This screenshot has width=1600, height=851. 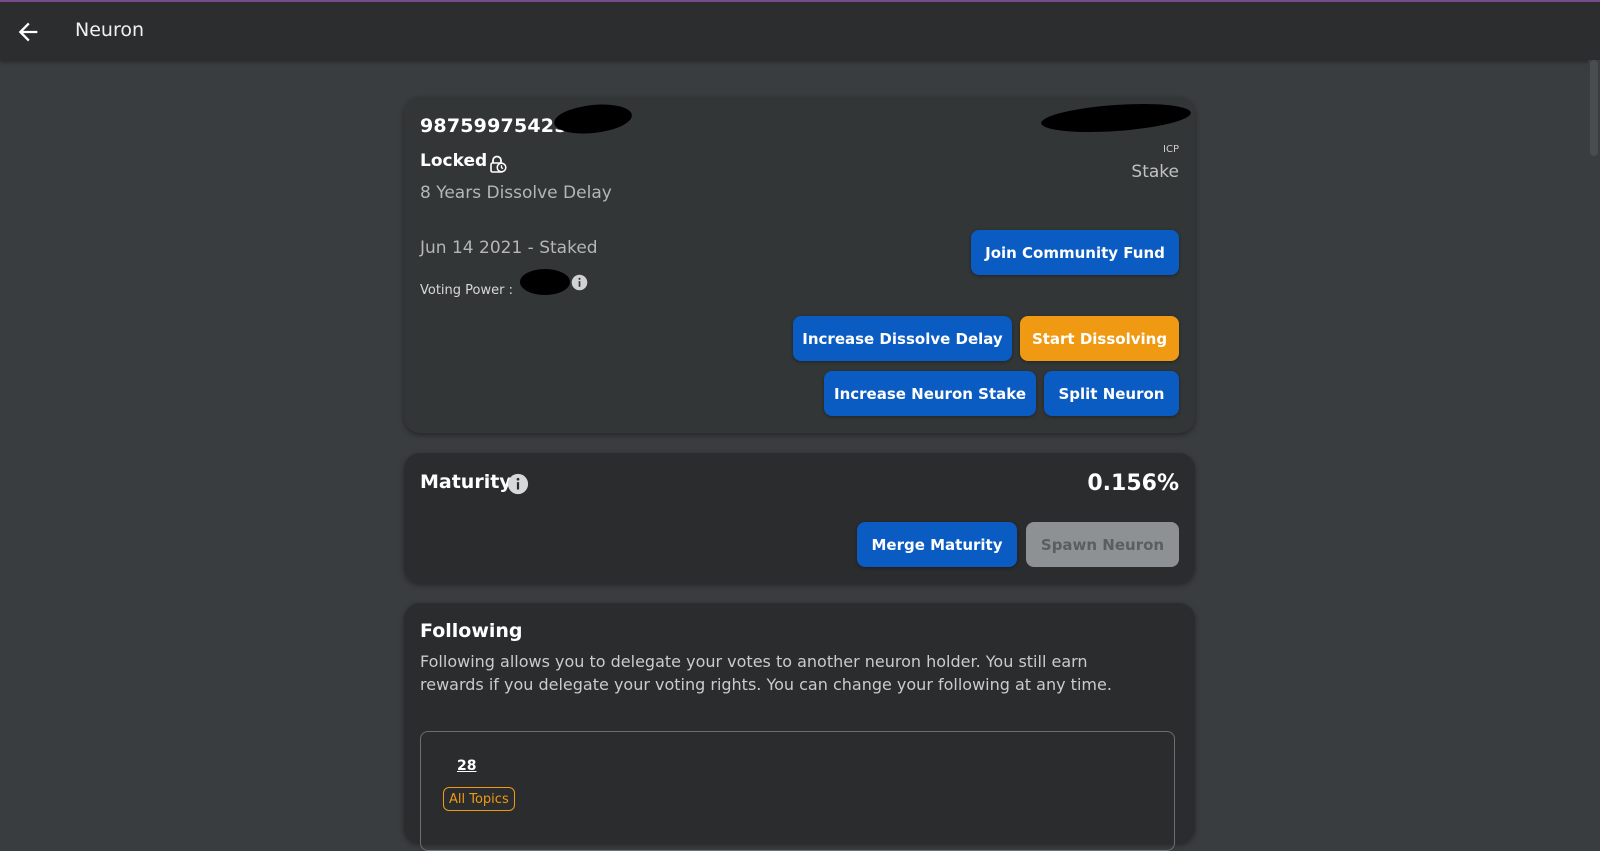 What do you see at coordinates (516, 193) in the screenshot?
I see `dissolve-delay: 8 Years Dissolve Delay` at bounding box center [516, 193].